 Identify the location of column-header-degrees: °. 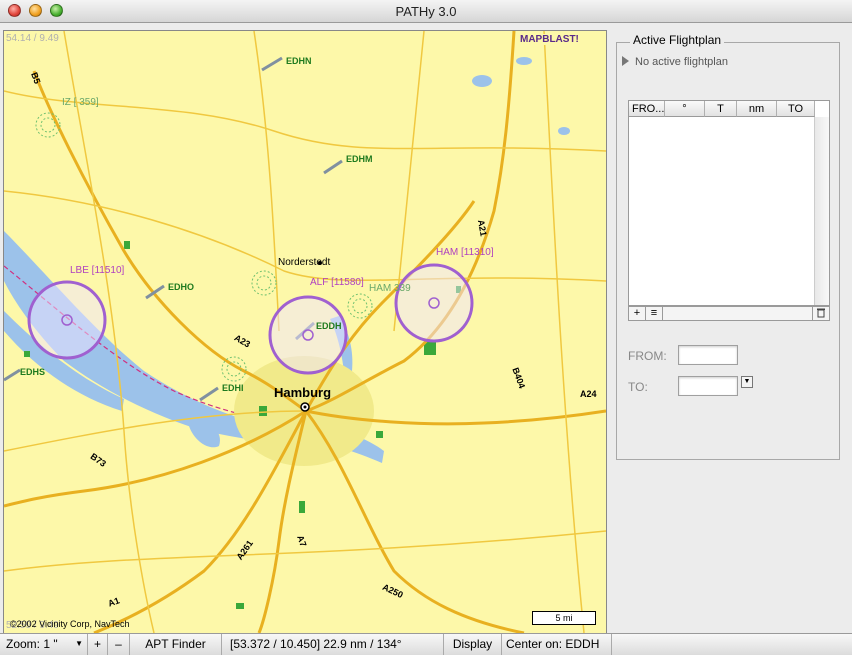
(685, 109).